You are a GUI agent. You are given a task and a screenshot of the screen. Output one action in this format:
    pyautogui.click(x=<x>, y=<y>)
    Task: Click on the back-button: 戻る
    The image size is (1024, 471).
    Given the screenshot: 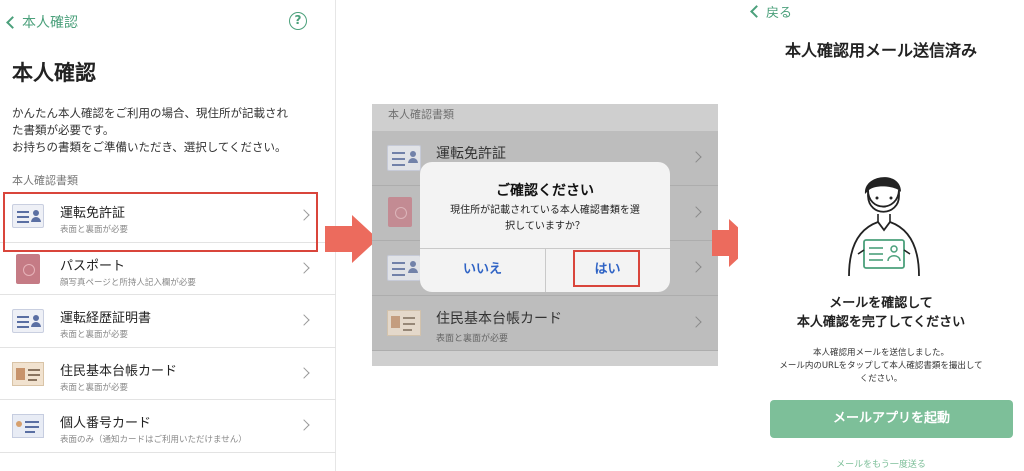 What is the action you would take?
    pyautogui.click(x=771, y=11)
    